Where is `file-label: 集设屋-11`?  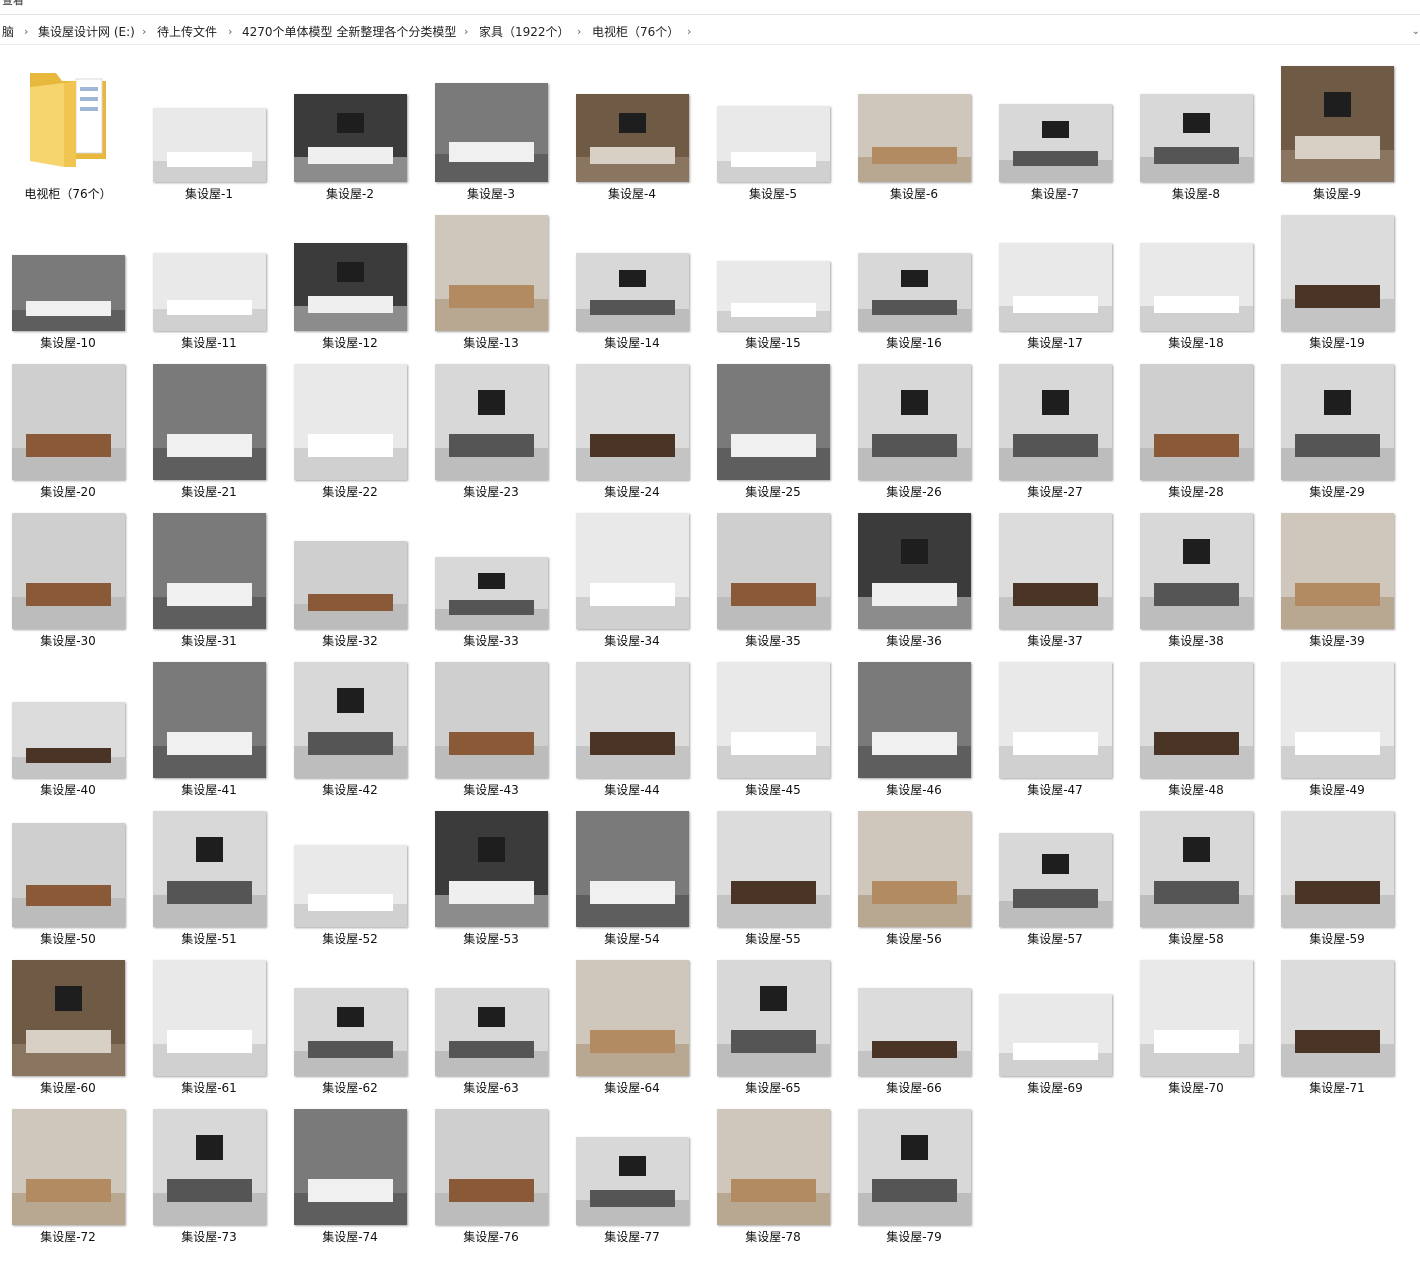
file-label: 集设屋-11 is located at coordinates (209, 343).